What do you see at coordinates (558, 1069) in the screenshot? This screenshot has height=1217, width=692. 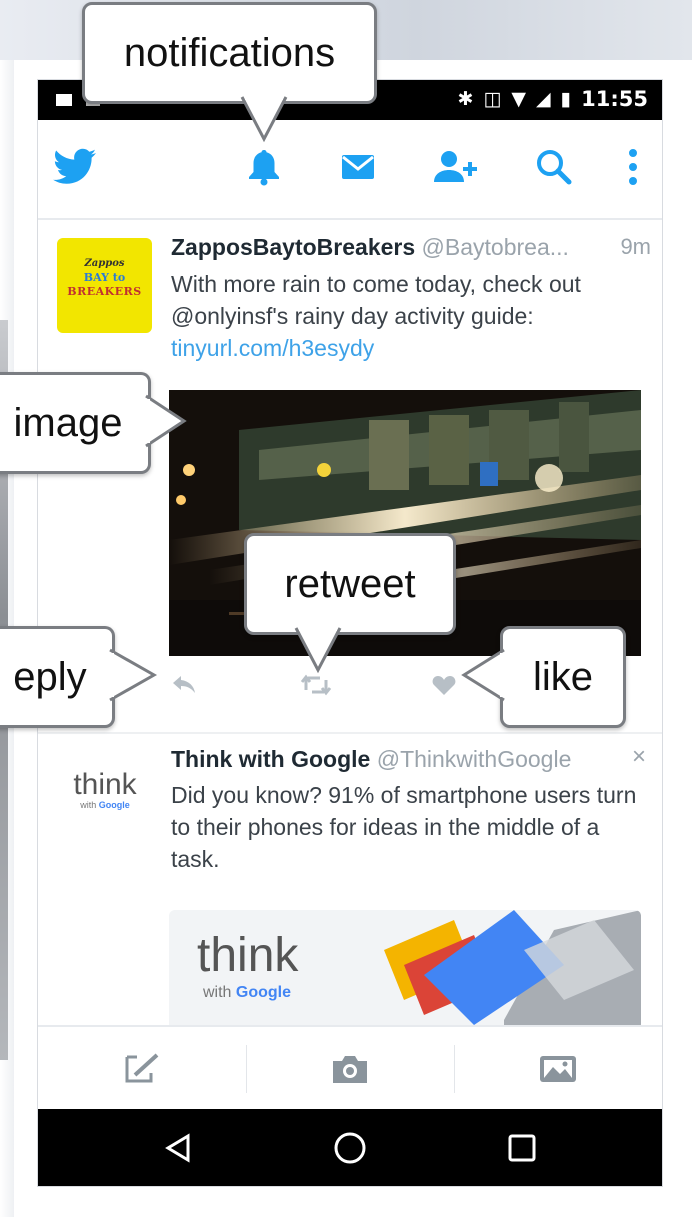 I see `gallery-icon` at bounding box center [558, 1069].